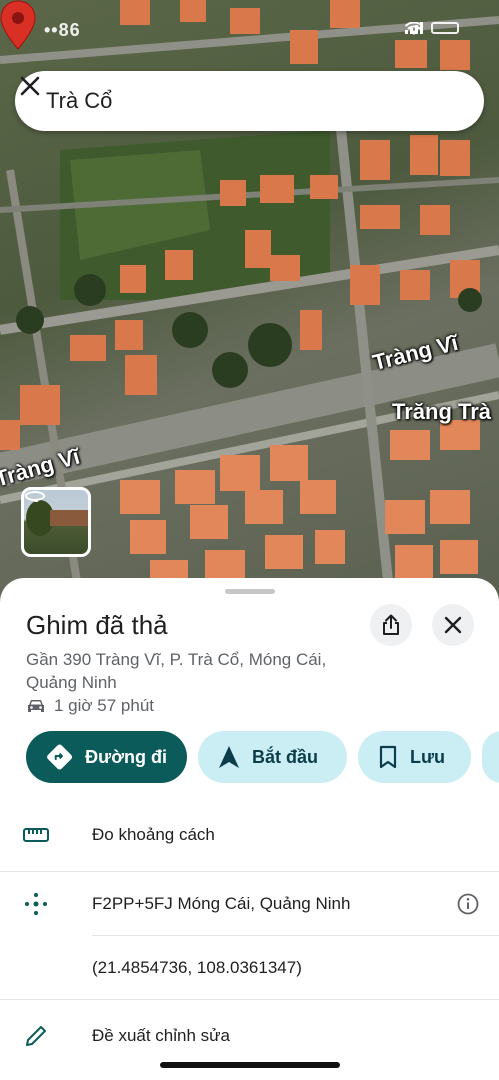 The image size is (499, 1080). I want to click on share-button, so click(391, 625).